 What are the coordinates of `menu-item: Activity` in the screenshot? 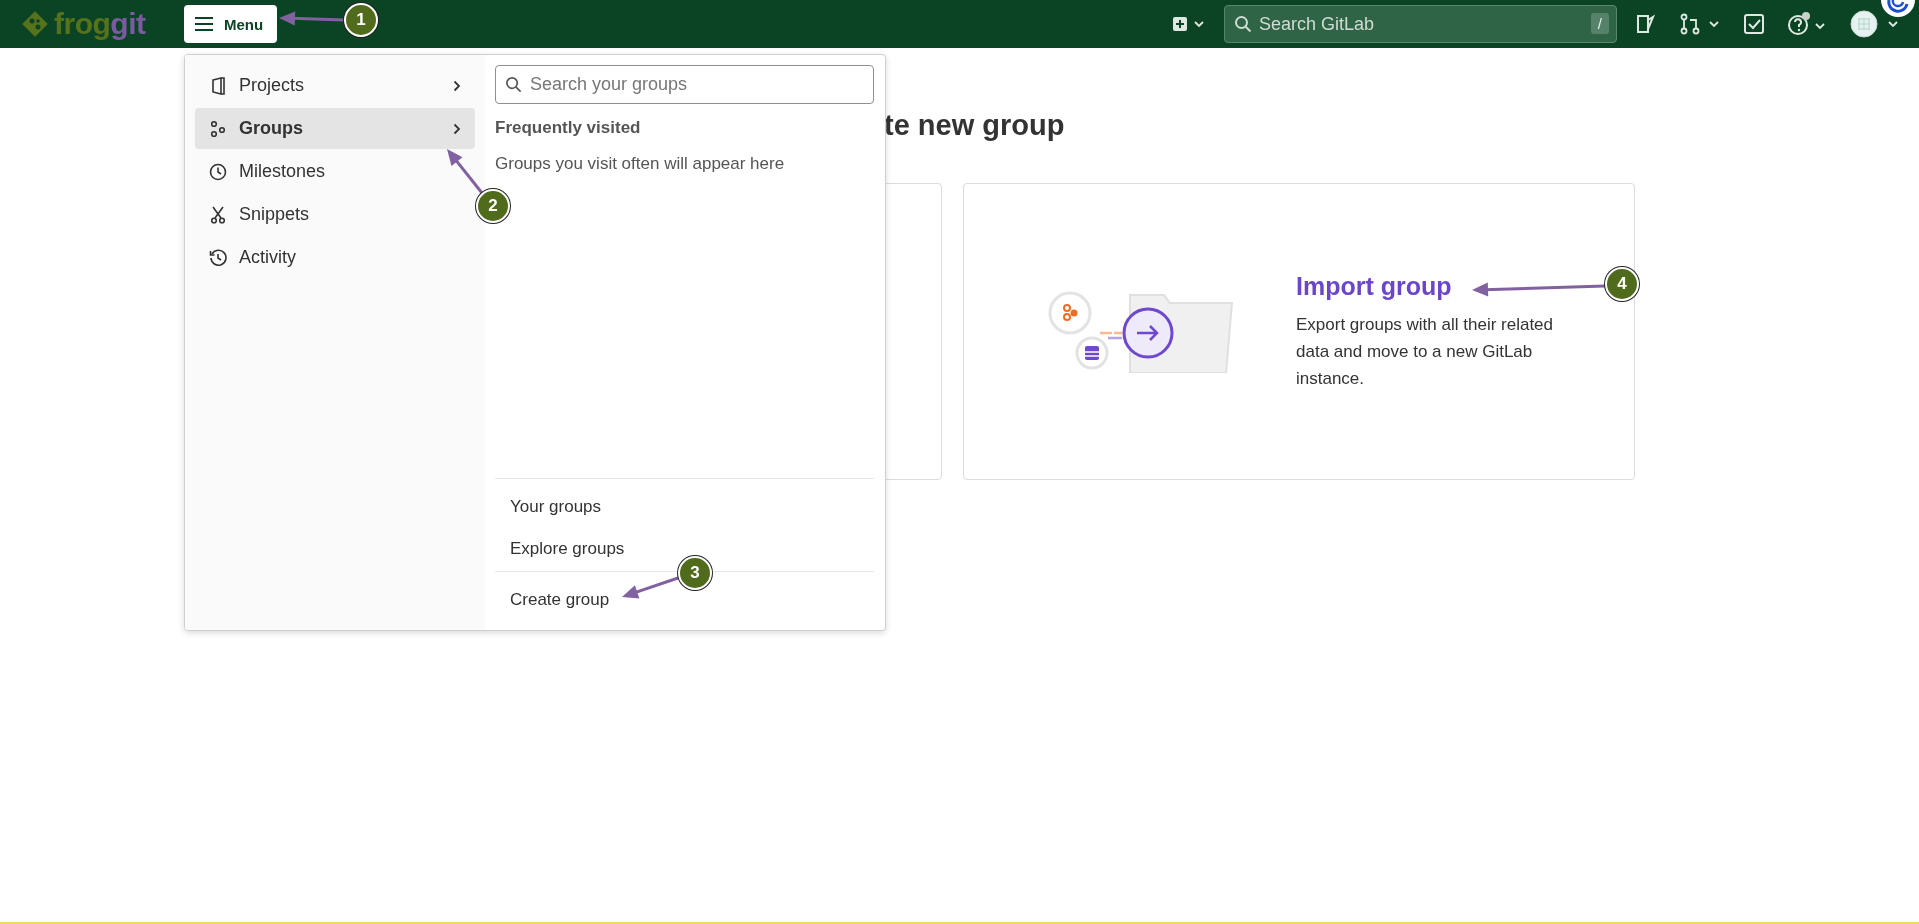 It's located at (335, 257).